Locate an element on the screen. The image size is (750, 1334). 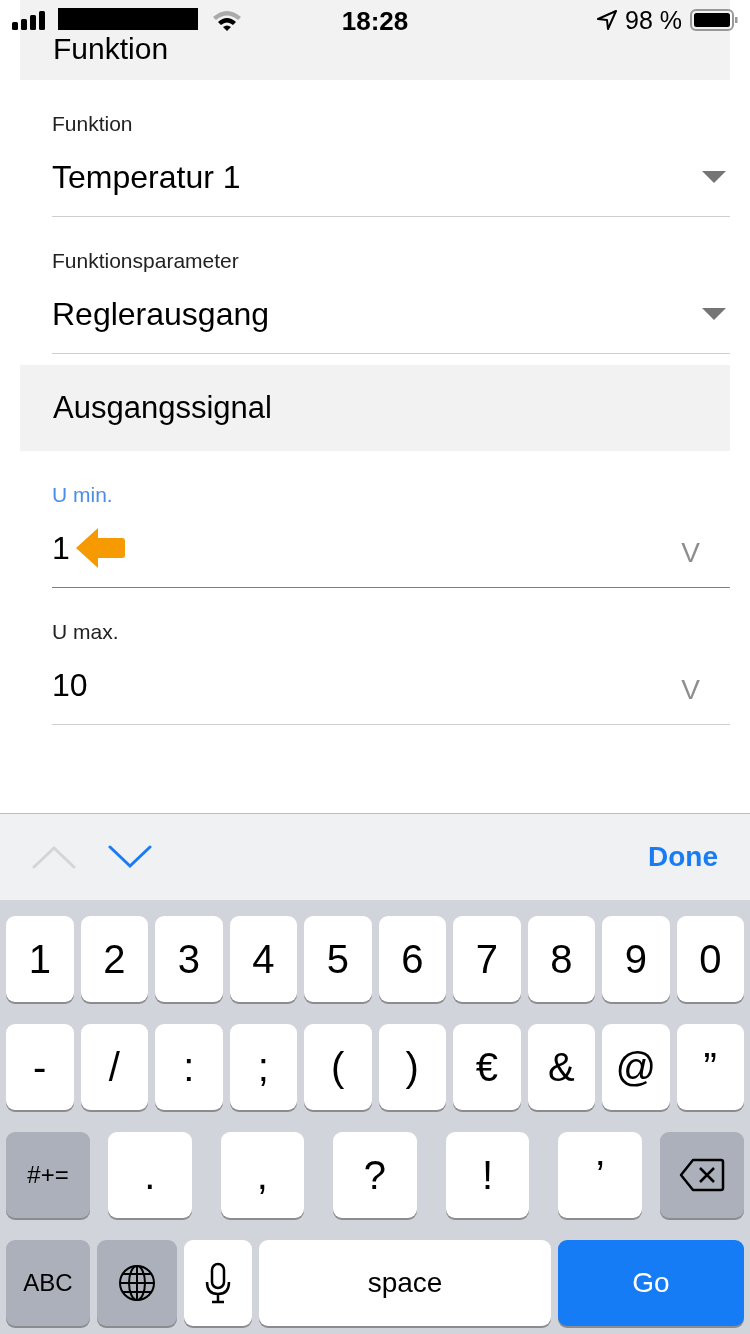
input-value: 1 is located at coordinates (61, 548).